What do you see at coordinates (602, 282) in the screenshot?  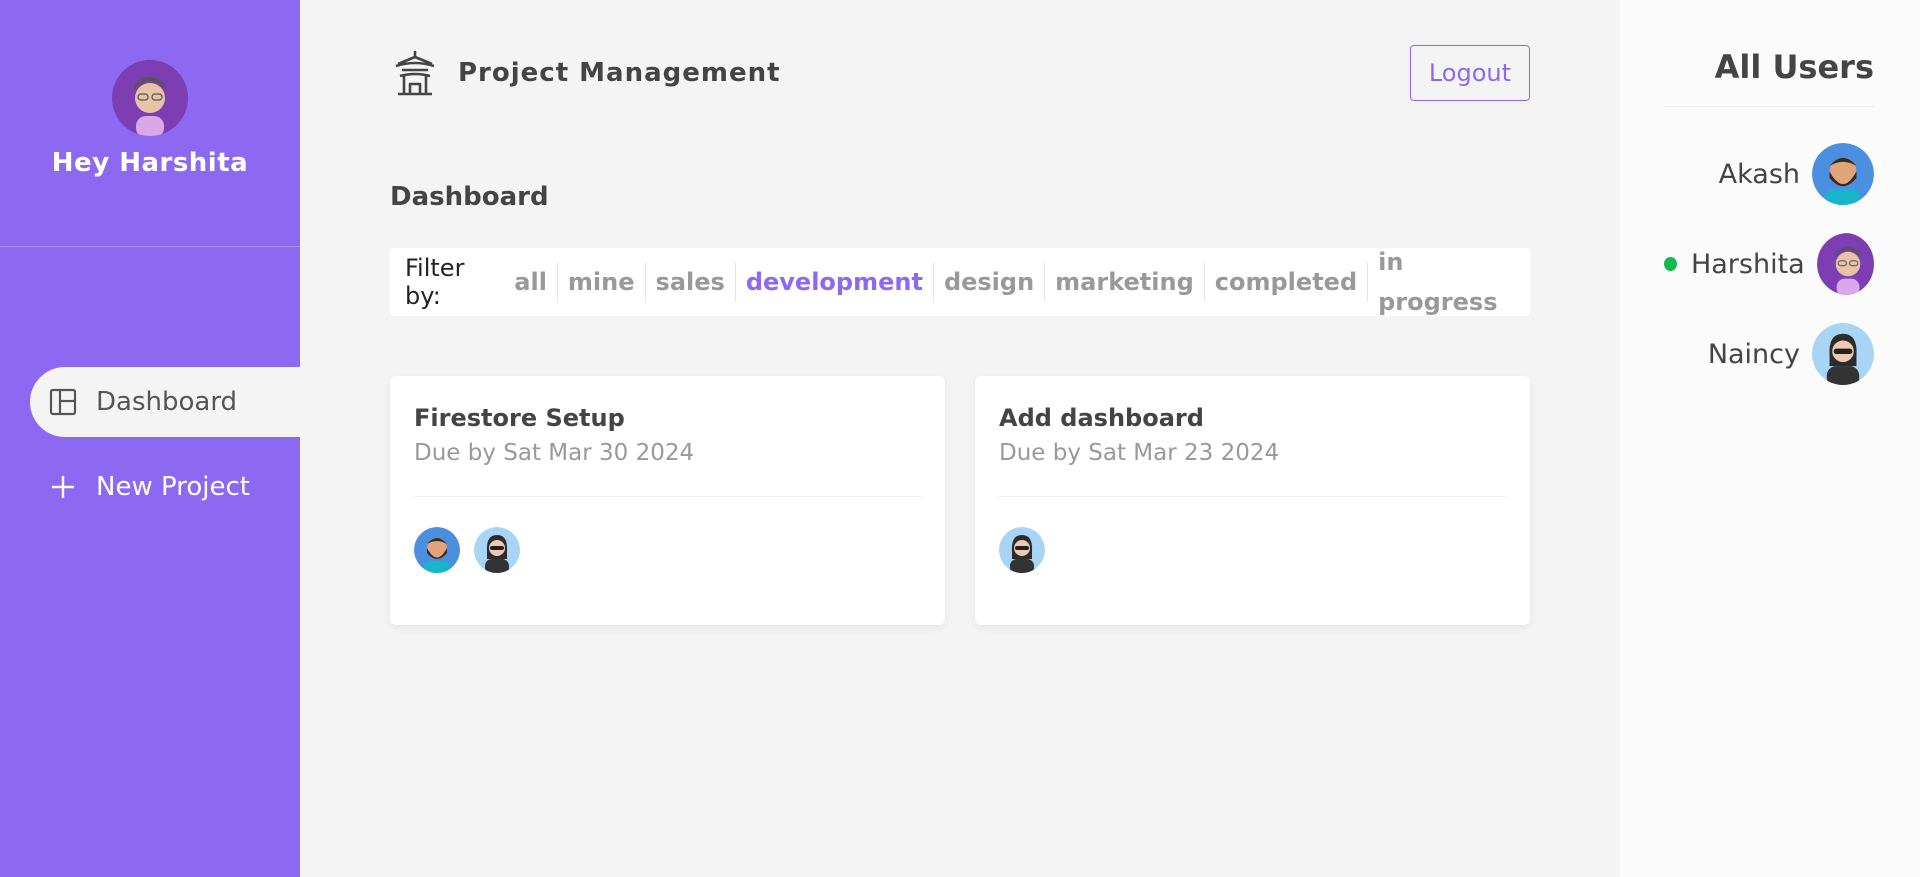 I see `filter-option-mine: mine` at bounding box center [602, 282].